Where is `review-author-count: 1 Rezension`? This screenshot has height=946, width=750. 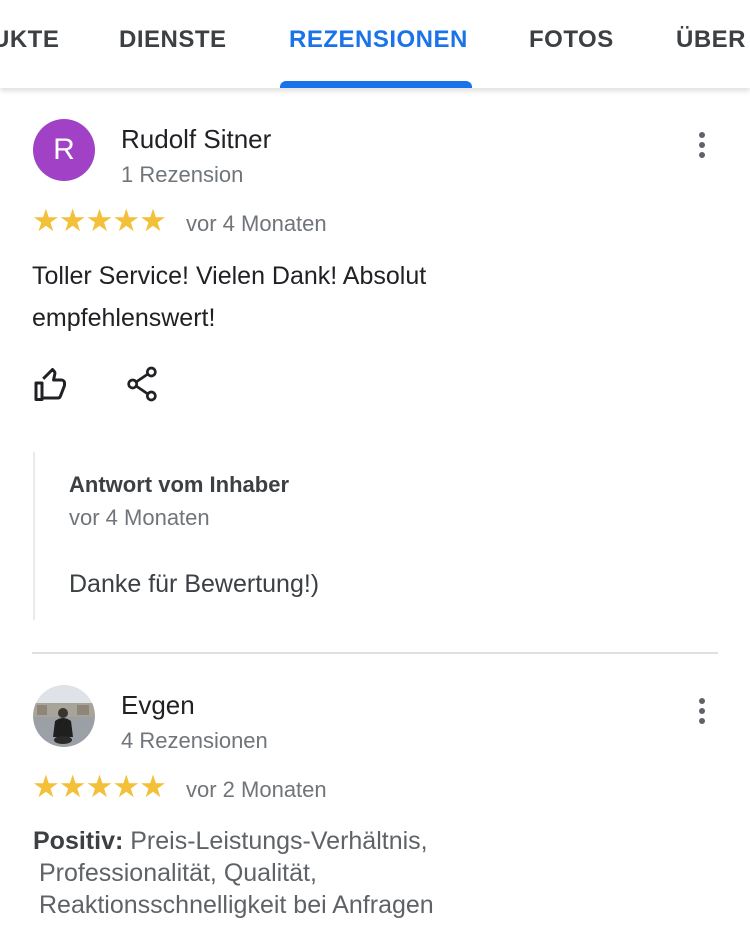 review-author-count: 1 Rezension is located at coordinates (182, 174).